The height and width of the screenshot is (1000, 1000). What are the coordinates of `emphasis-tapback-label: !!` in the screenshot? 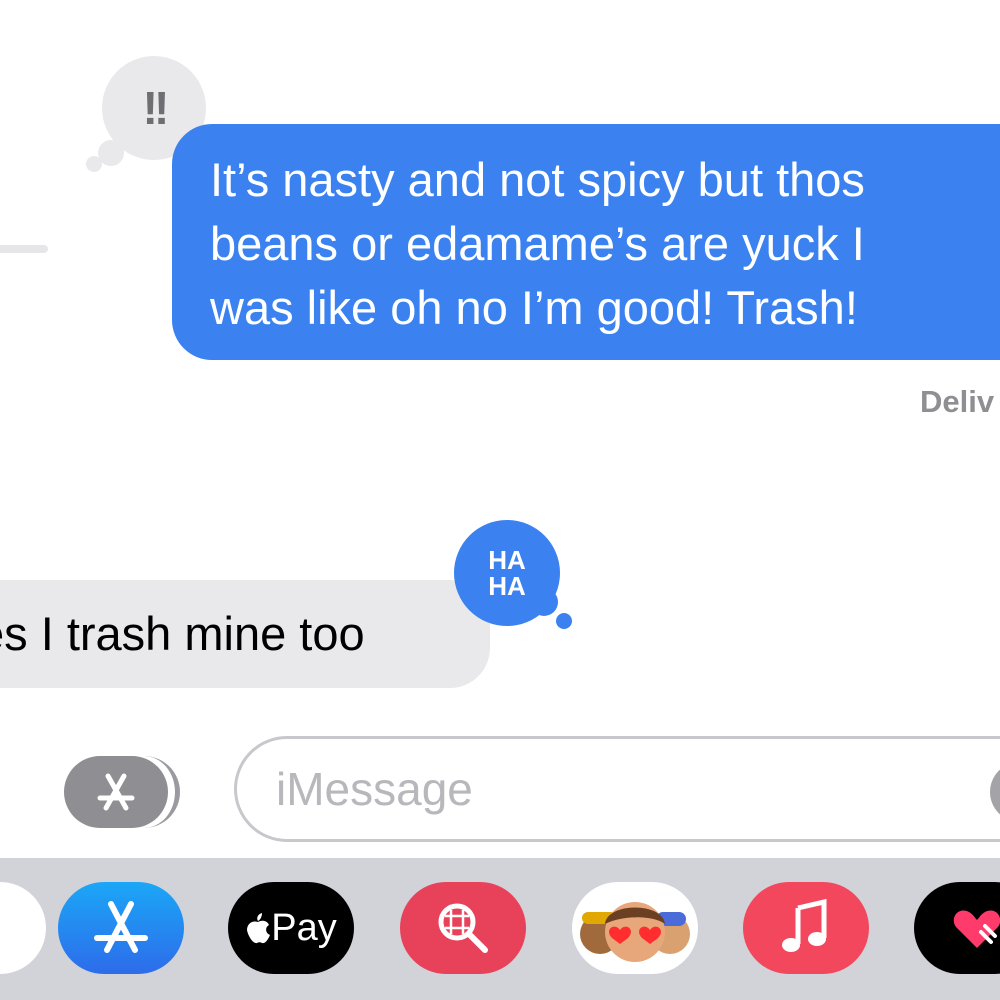 It's located at (156, 108).